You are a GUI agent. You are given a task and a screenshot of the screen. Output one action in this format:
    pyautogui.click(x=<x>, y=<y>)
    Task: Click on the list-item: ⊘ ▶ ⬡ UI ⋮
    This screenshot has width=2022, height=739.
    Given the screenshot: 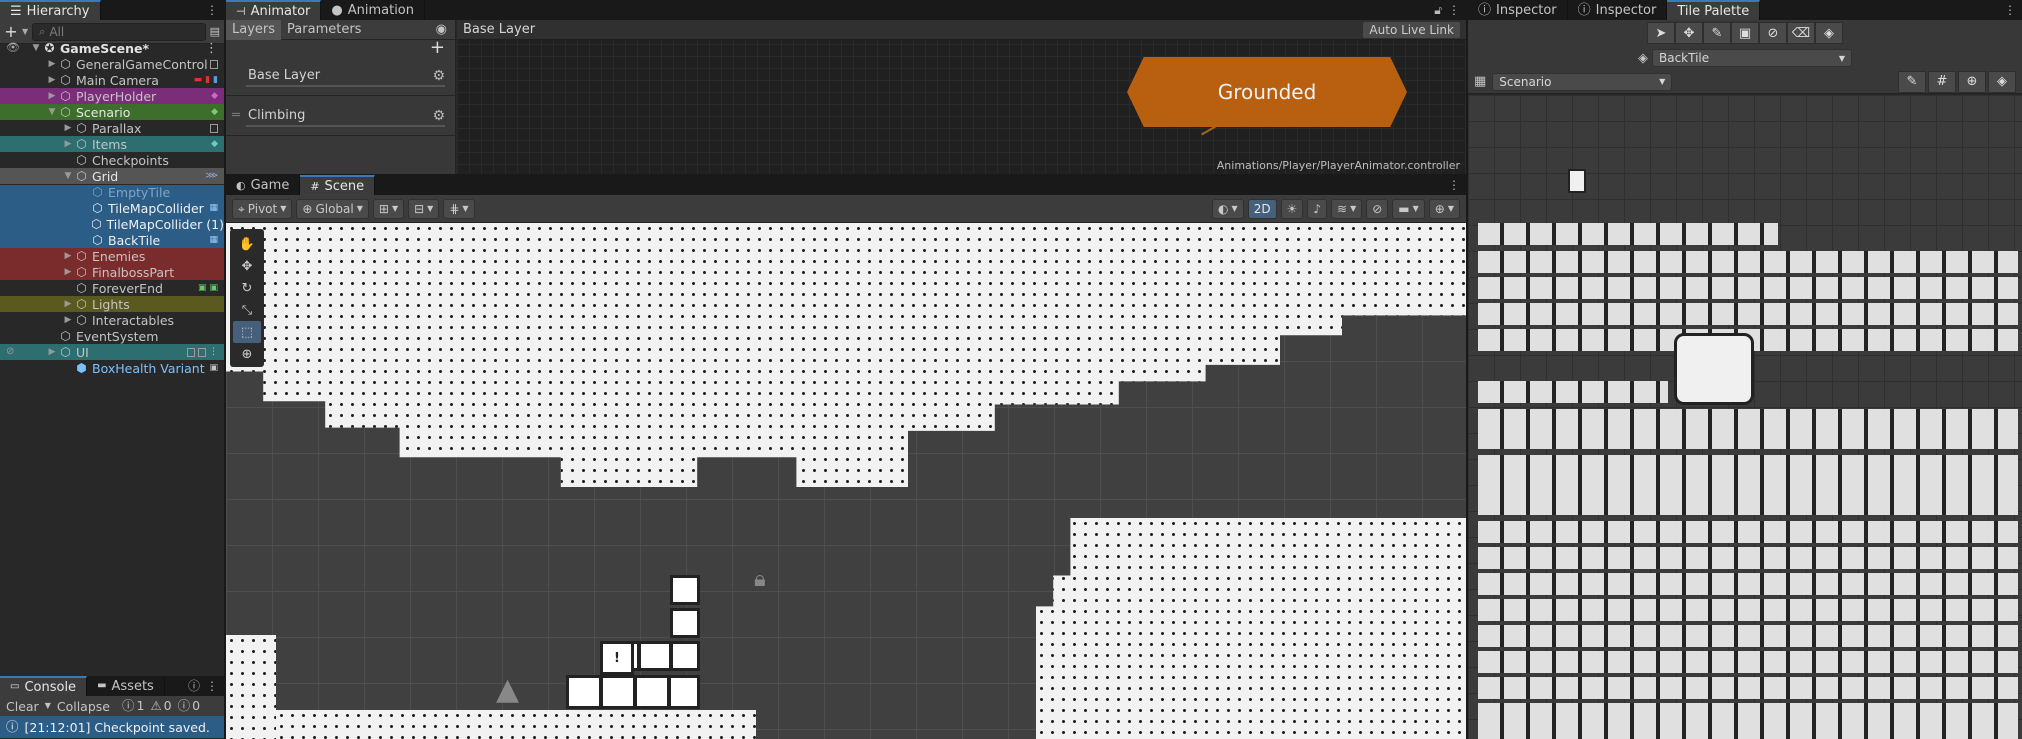 What is the action you would take?
    pyautogui.click(x=112, y=352)
    